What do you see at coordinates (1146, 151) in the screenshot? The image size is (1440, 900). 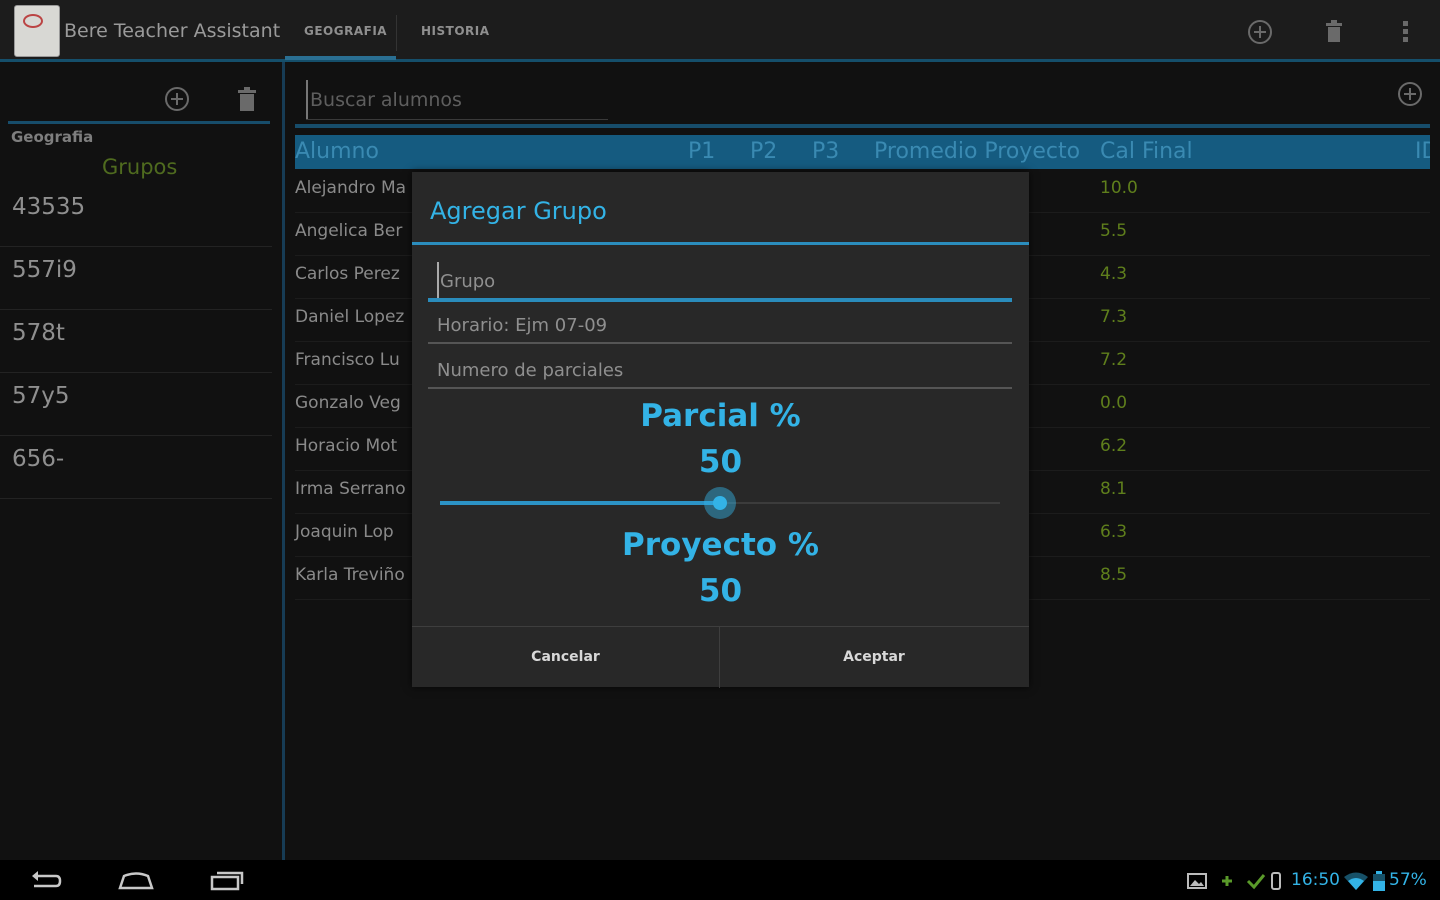 I see `column-header-cal-final: Cal Final` at bounding box center [1146, 151].